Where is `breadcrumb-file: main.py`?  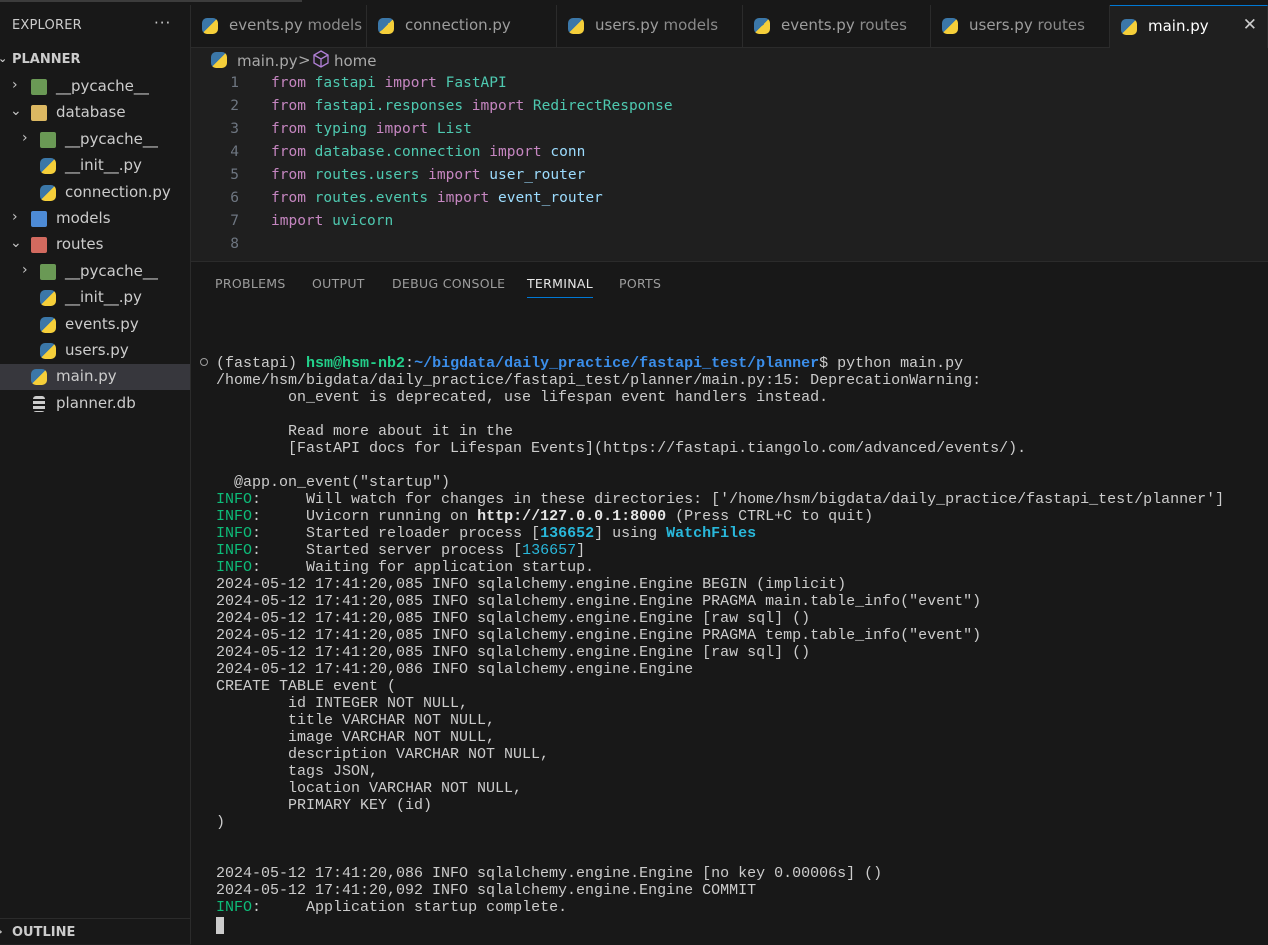
breadcrumb-file: main.py is located at coordinates (267, 61).